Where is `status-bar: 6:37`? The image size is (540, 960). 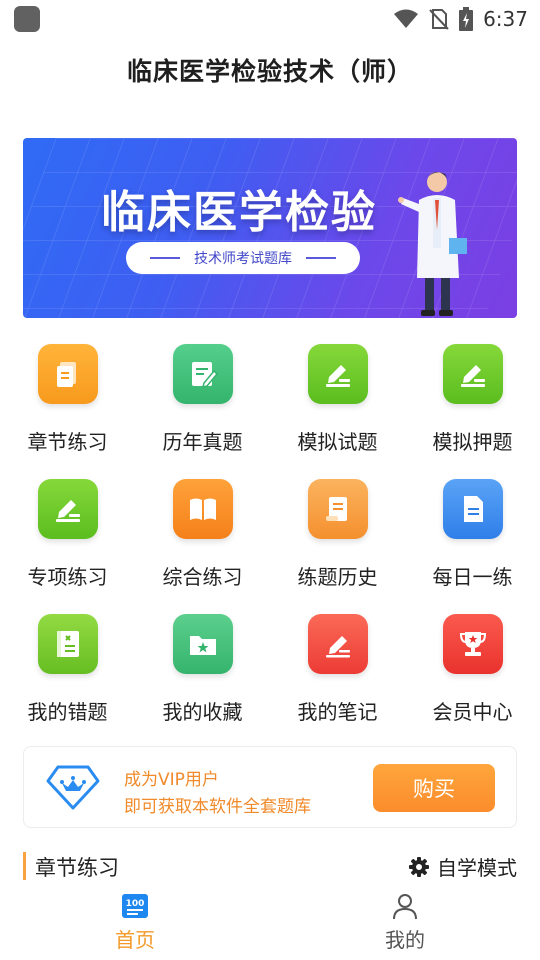 status-bar: 6:37 is located at coordinates (270, 19).